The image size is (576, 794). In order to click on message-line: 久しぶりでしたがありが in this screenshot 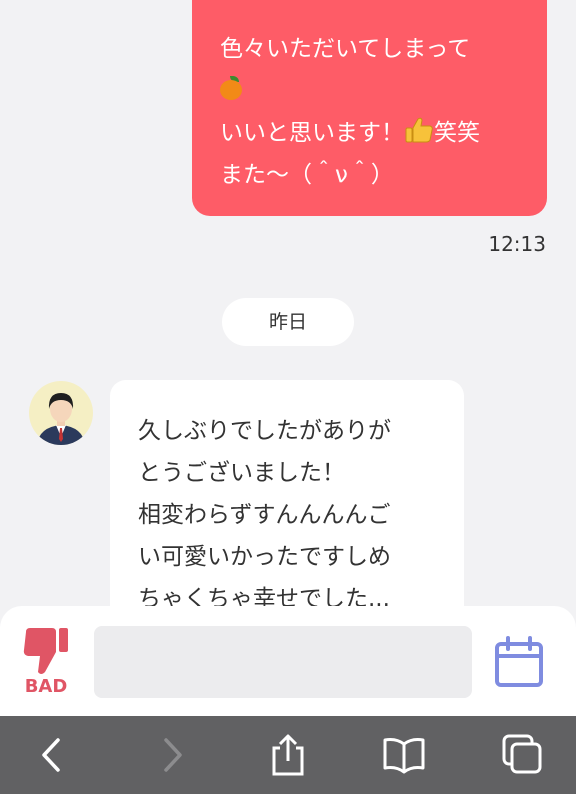, I will do `click(264, 431)`.